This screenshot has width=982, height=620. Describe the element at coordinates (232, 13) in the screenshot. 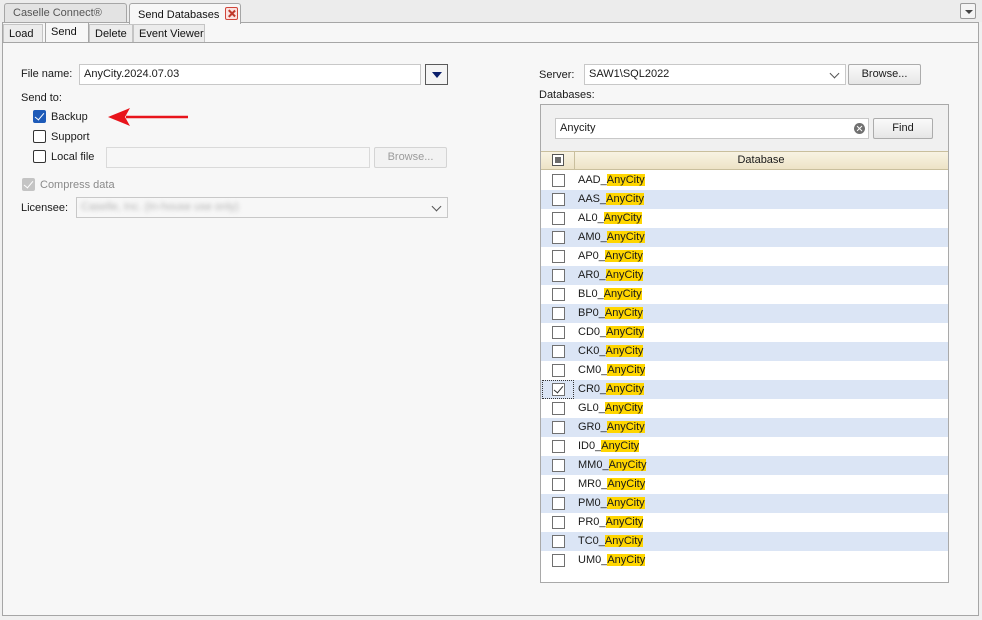

I see `tab-close-icon` at that location.